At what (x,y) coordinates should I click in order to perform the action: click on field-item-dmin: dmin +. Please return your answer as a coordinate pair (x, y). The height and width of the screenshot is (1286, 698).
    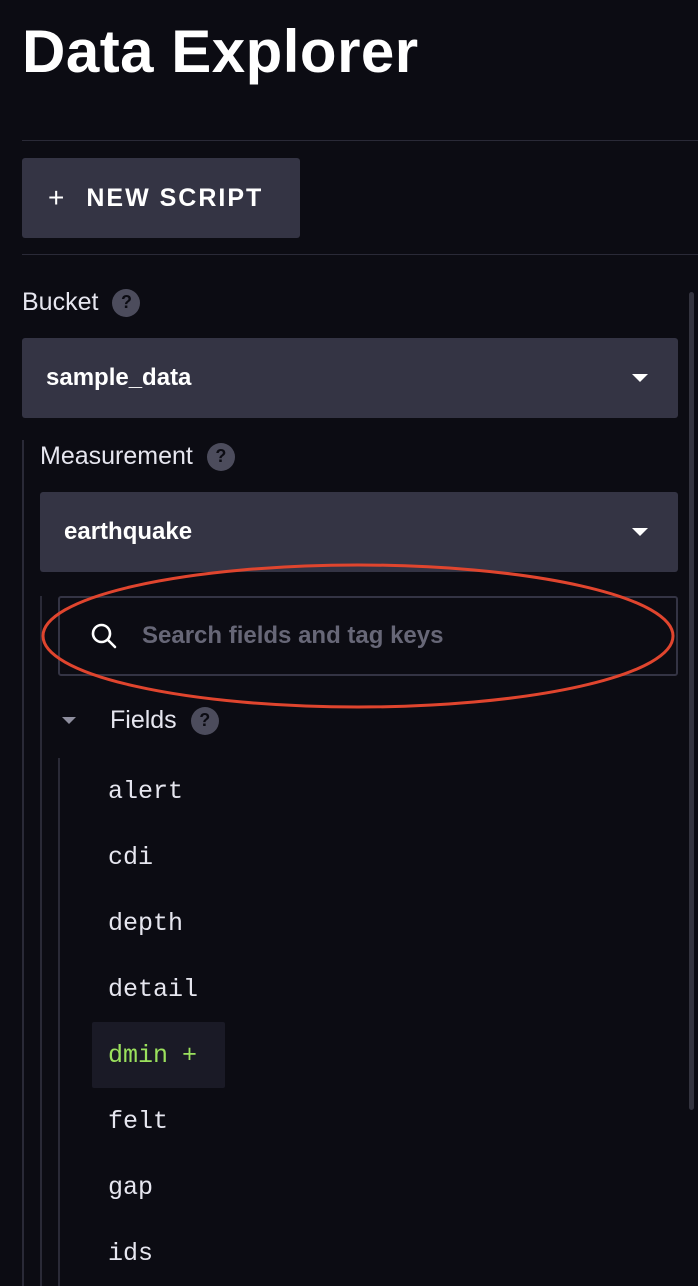
    Looking at the image, I should click on (158, 1055).